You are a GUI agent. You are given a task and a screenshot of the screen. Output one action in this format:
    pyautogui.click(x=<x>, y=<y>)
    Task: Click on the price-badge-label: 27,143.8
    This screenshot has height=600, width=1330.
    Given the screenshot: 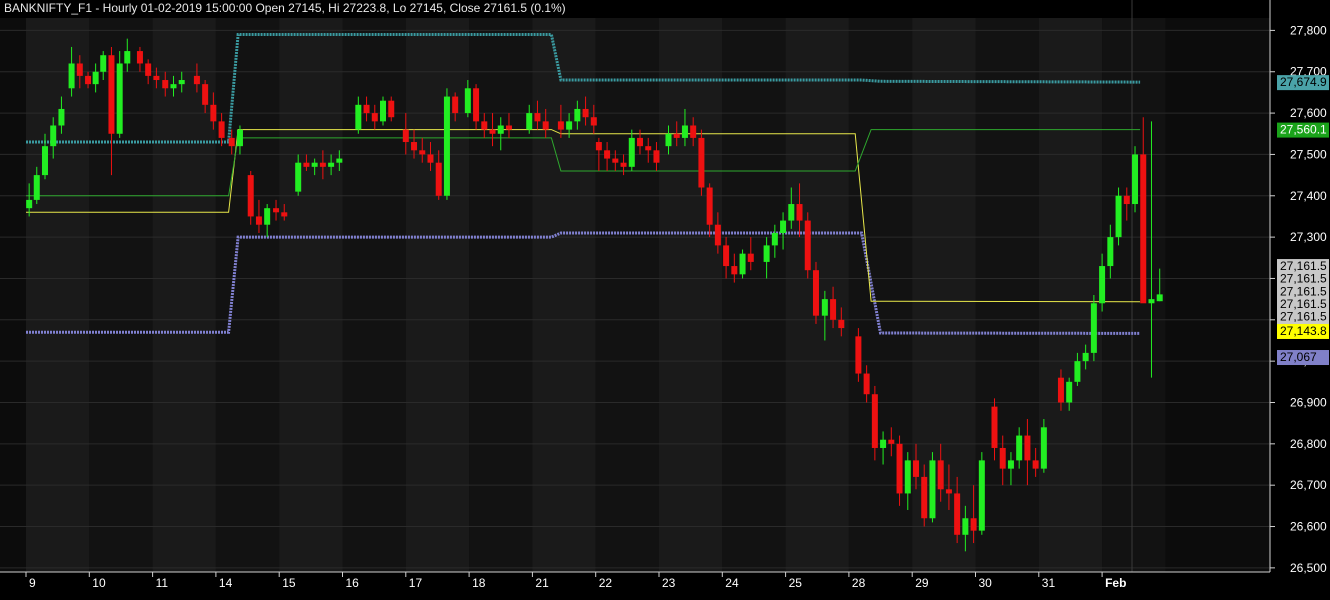 What is the action you would take?
    pyautogui.click(x=1303, y=331)
    